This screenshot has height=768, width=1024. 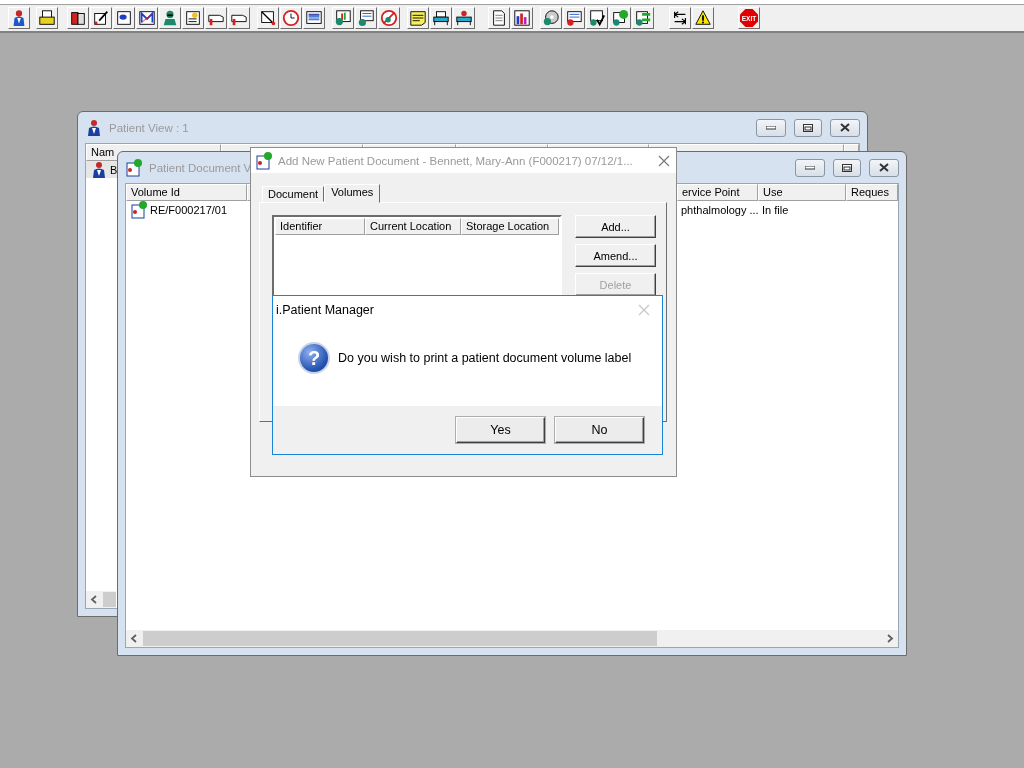 I want to click on crossed-document-icon, so click(x=268, y=18).